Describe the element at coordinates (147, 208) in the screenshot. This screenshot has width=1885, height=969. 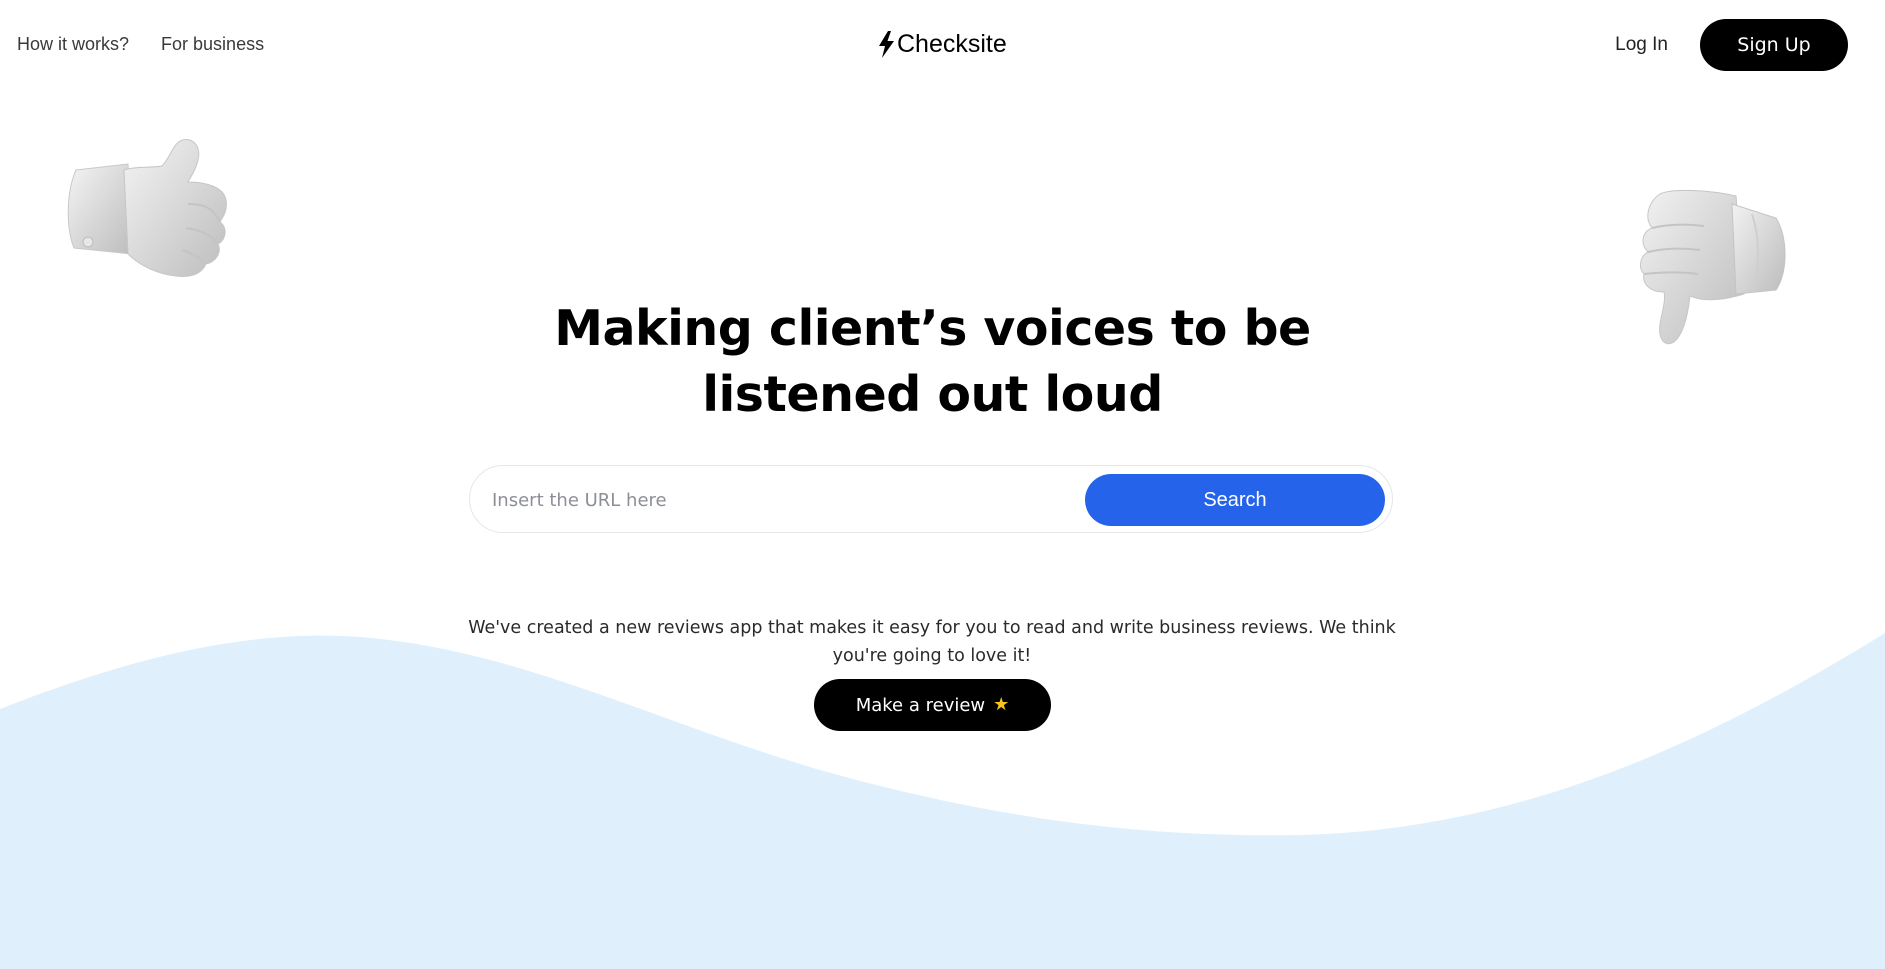
I see `thumbs-up-icon` at that location.